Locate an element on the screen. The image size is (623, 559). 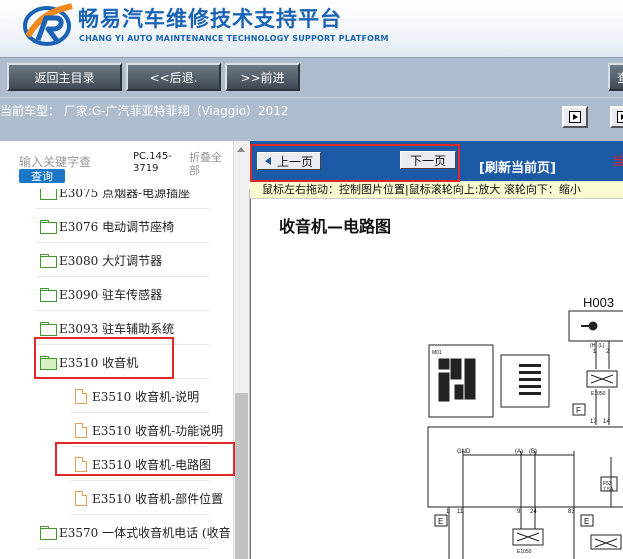
navbar-edge-label: 当 is located at coordinates (617, 161).